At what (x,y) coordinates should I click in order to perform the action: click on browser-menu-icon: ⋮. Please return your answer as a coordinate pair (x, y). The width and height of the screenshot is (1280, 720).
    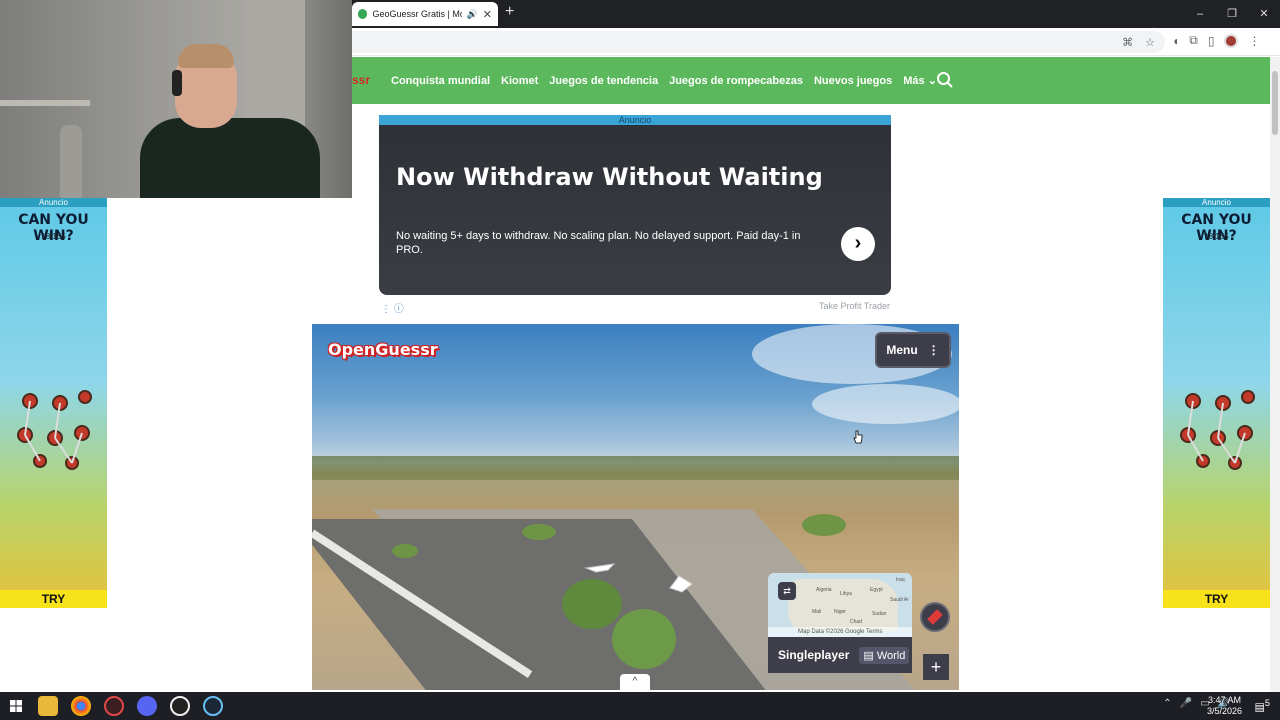
    Looking at the image, I should click on (1254, 41).